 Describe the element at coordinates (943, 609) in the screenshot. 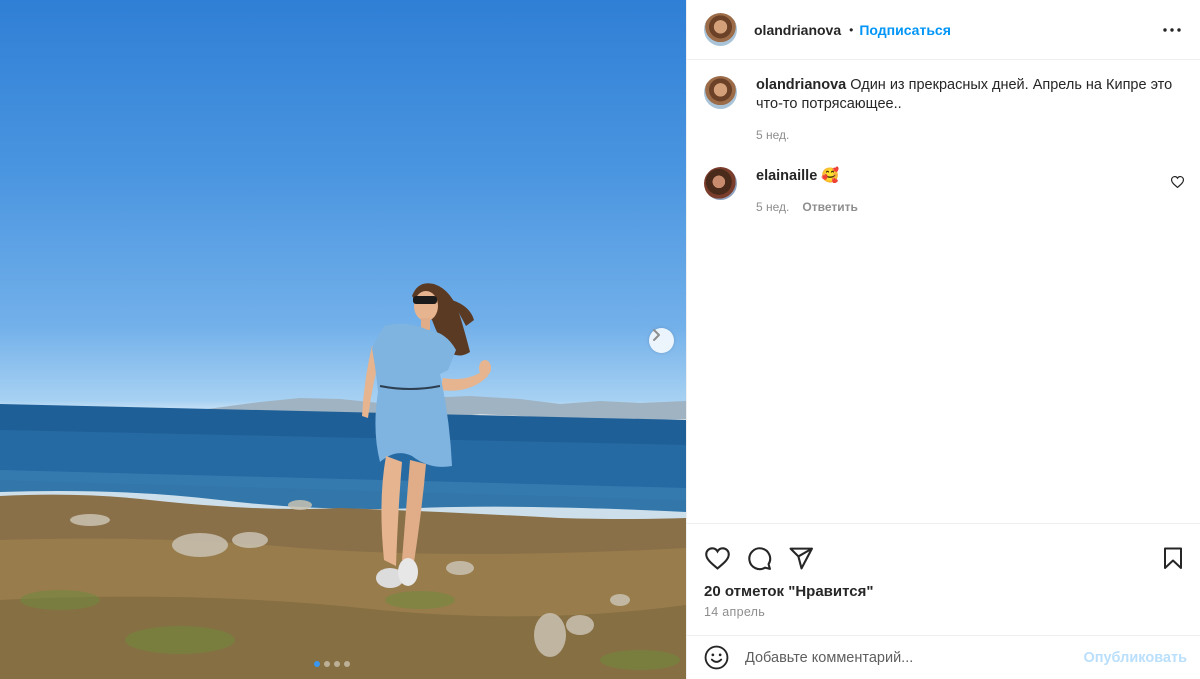

I see `post-date: 14 апрель` at that location.